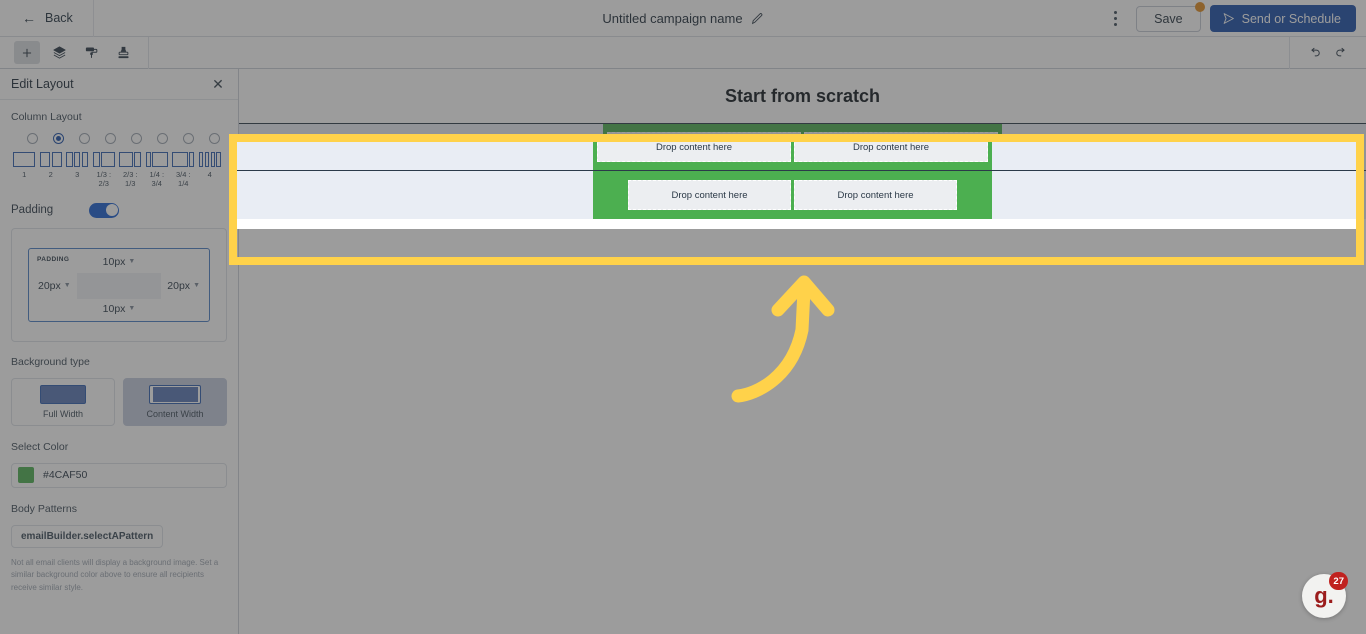 The width and height of the screenshot is (1366, 634). What do you see at coordinates (218, 84) in the screenshot?
I see `close-icon: ✕` at bounding box center [218, 84].